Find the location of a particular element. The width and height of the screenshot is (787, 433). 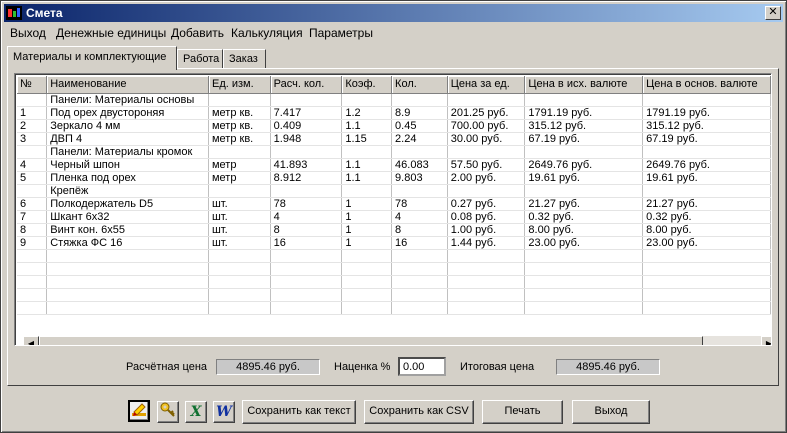

menu-exit: Выход is located at coordinates (28, 33).